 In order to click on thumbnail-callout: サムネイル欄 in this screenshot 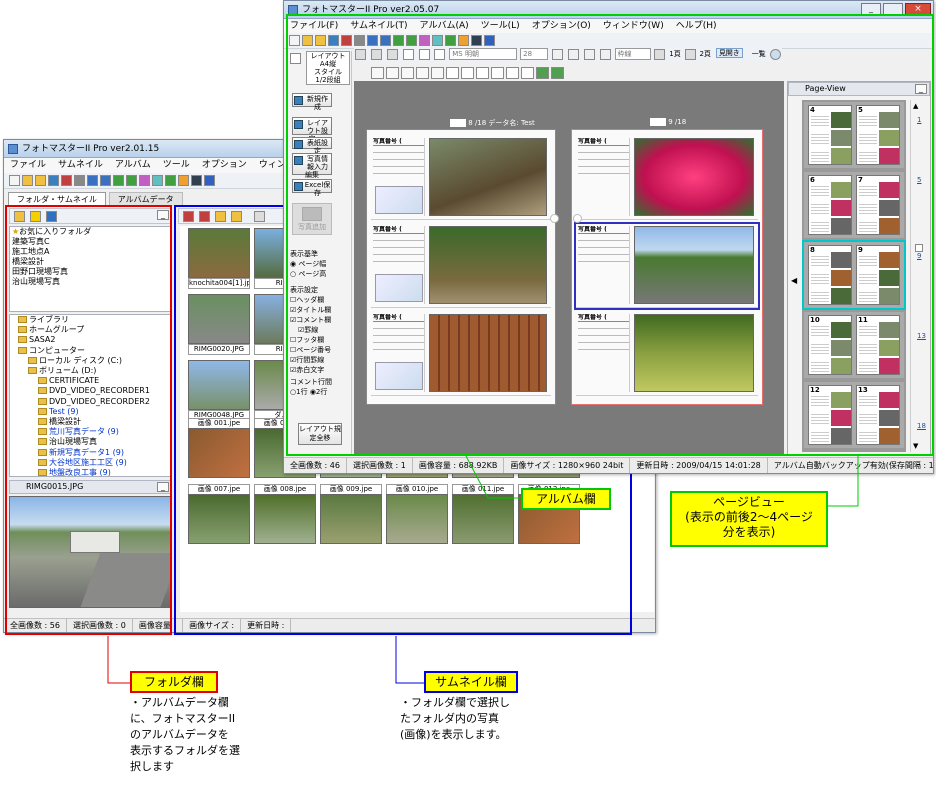, I will do `click(471, 682)`.